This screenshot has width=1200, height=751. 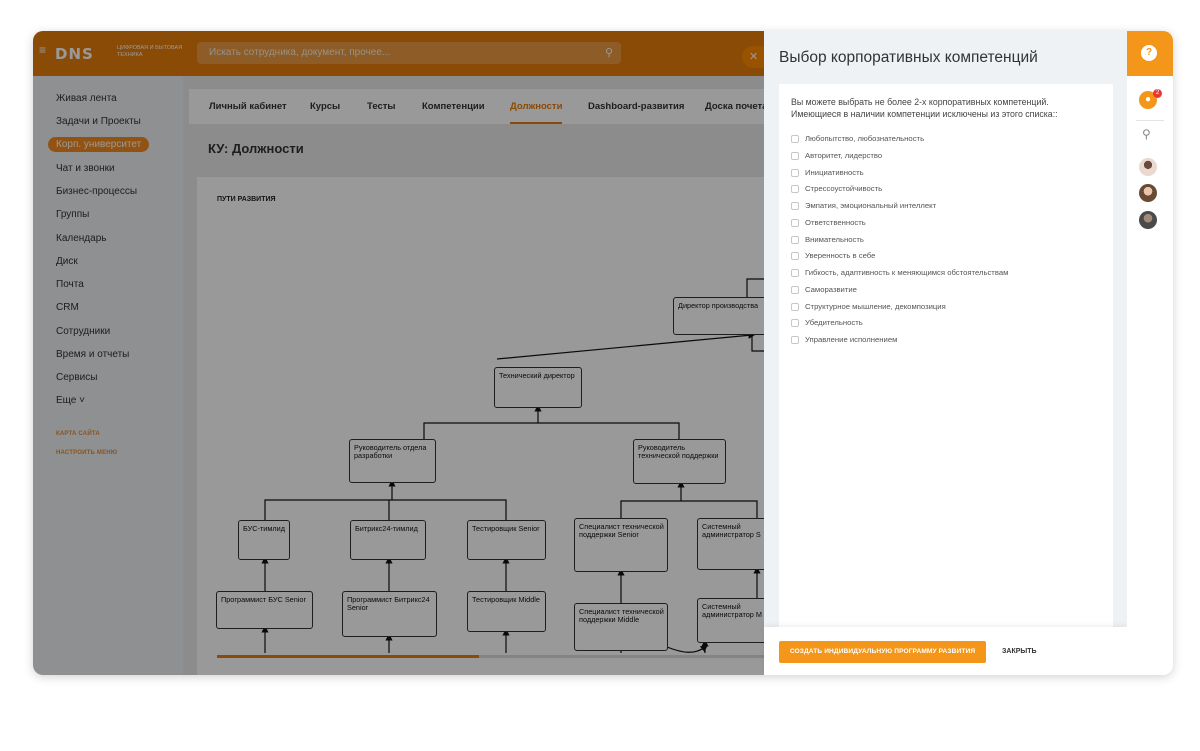 What do you see at coordinates (835, 222) in the screenshot?
I see `competency-label: Ответственность` at bounding box center [835, 222].